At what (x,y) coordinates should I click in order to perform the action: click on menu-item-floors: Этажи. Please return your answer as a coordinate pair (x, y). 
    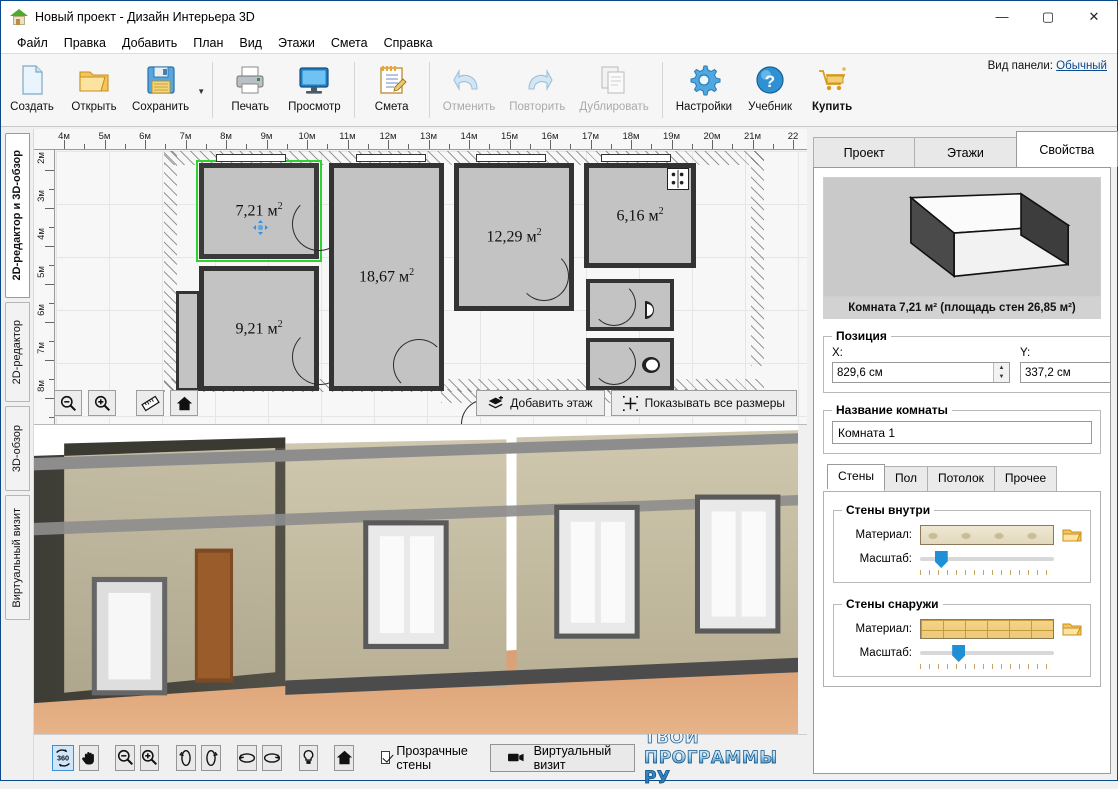
    Looking at the image, I should click on (296, 43).